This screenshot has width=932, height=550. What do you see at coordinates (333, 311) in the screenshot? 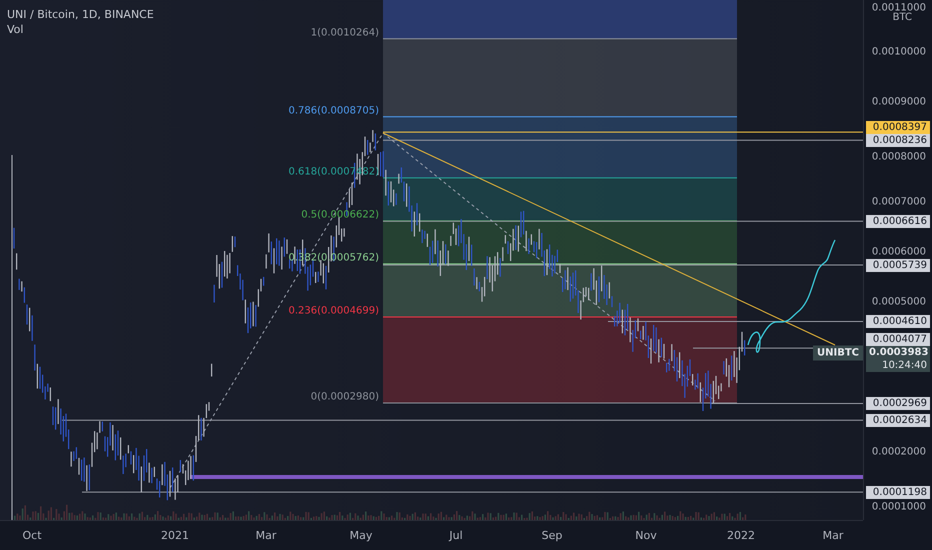
I see `fib-level-label: 0.236(0.0004699)` at bounding box center [333, 311].